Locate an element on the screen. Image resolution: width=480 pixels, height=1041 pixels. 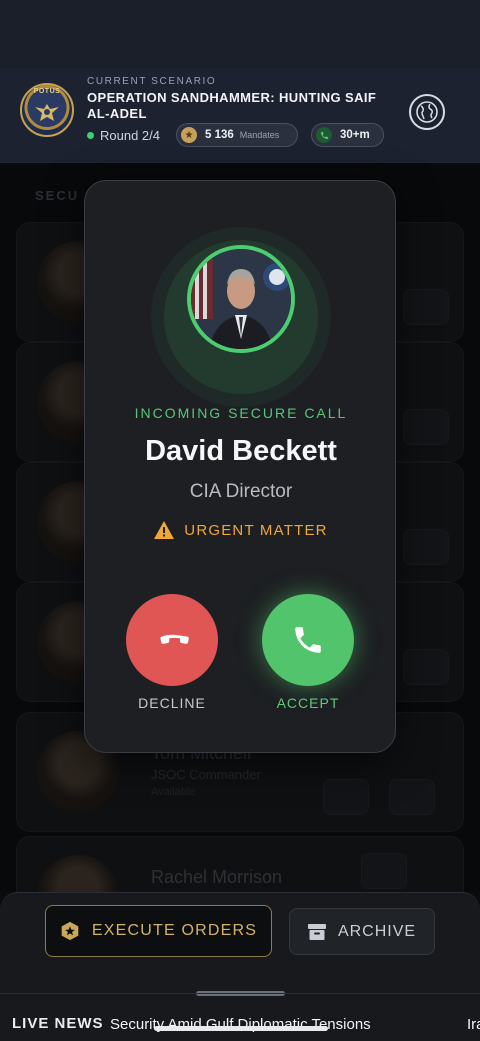
timer-value: 30+m is located at coordinates (355, 135).